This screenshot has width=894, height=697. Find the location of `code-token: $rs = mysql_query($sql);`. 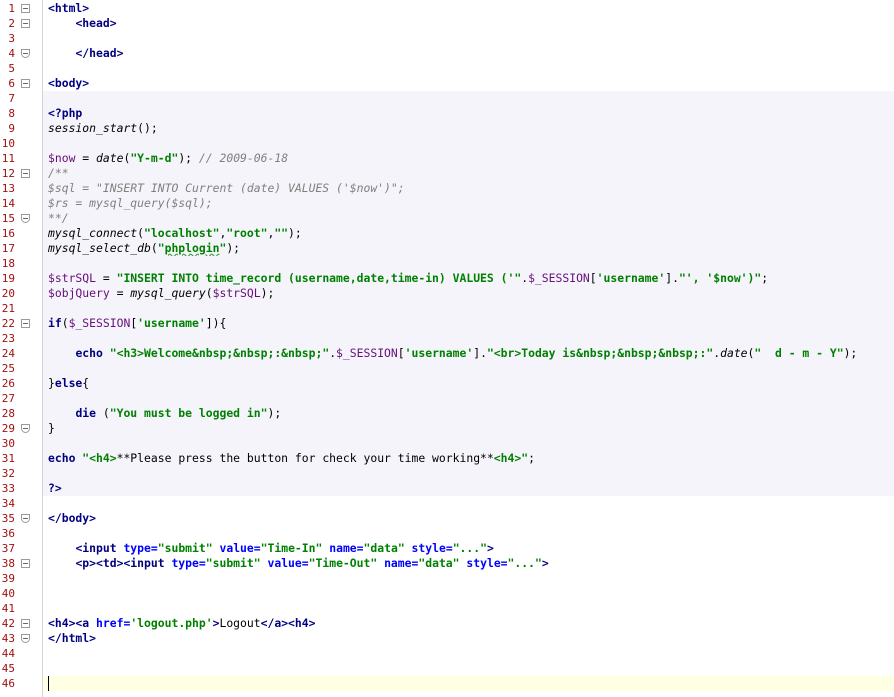

code-token: $rs = mysql_query($sql); is located at coordinates (130, 203).